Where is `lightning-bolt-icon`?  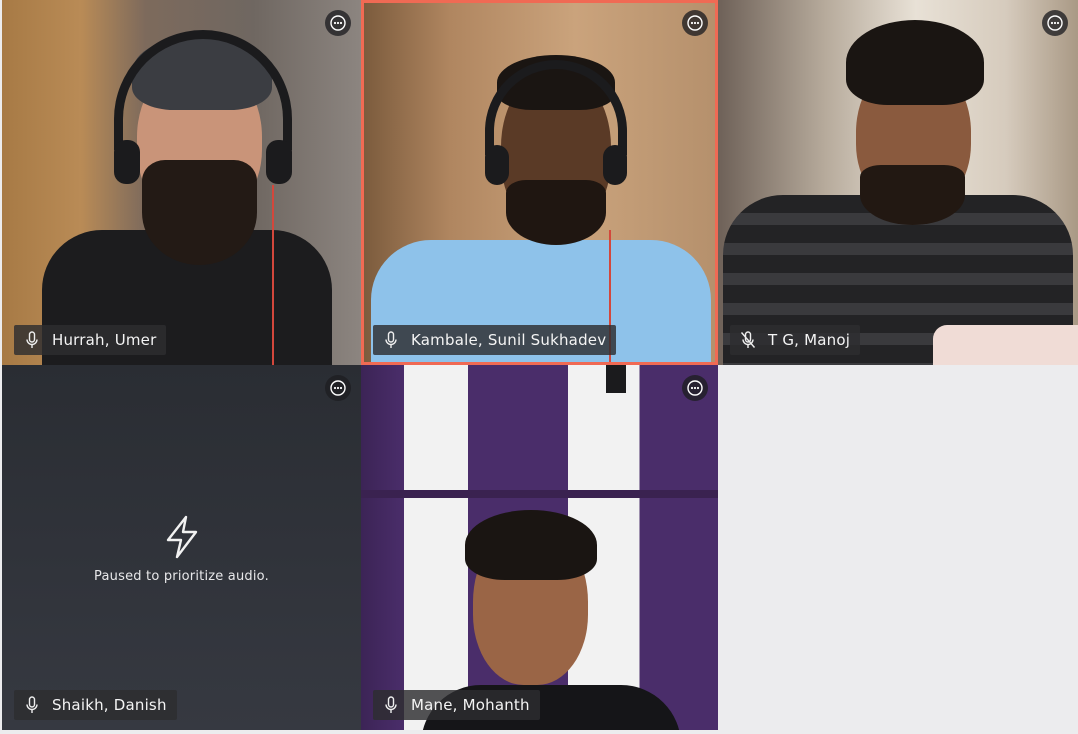
lightning-bolt-icon is located at coordinates (181, 537).